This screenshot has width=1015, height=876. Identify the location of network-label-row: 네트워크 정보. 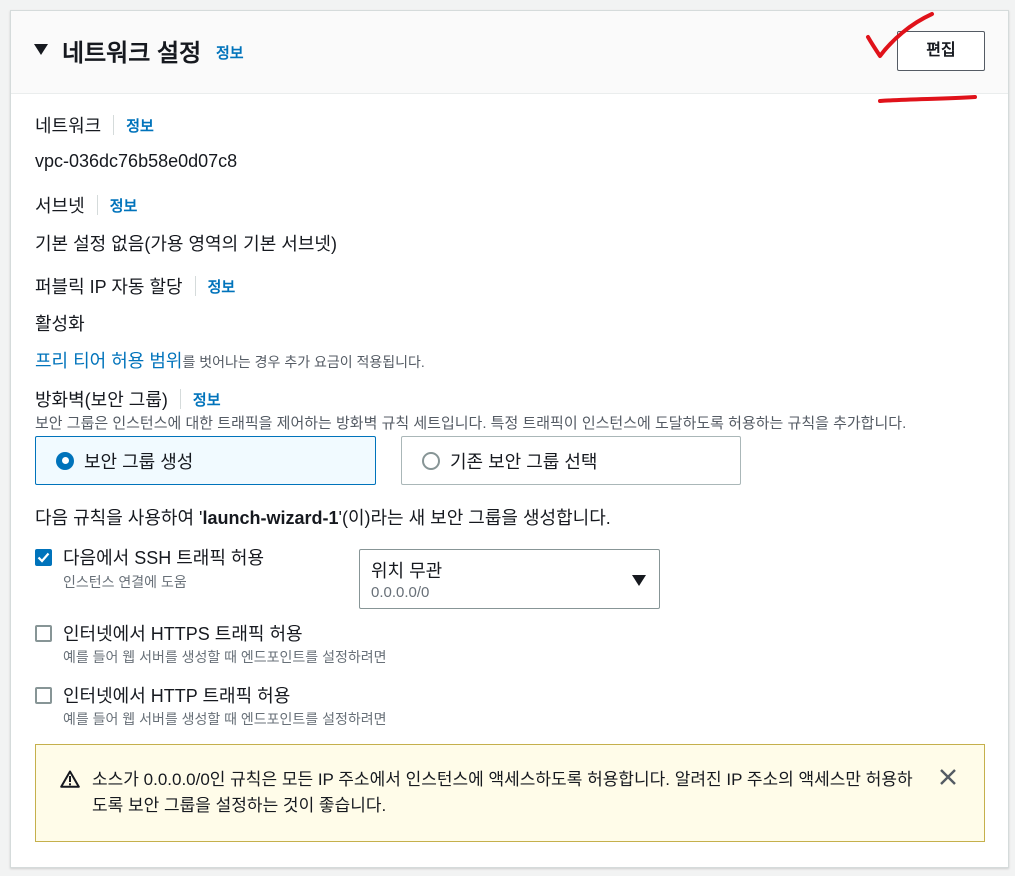
(94, 125).